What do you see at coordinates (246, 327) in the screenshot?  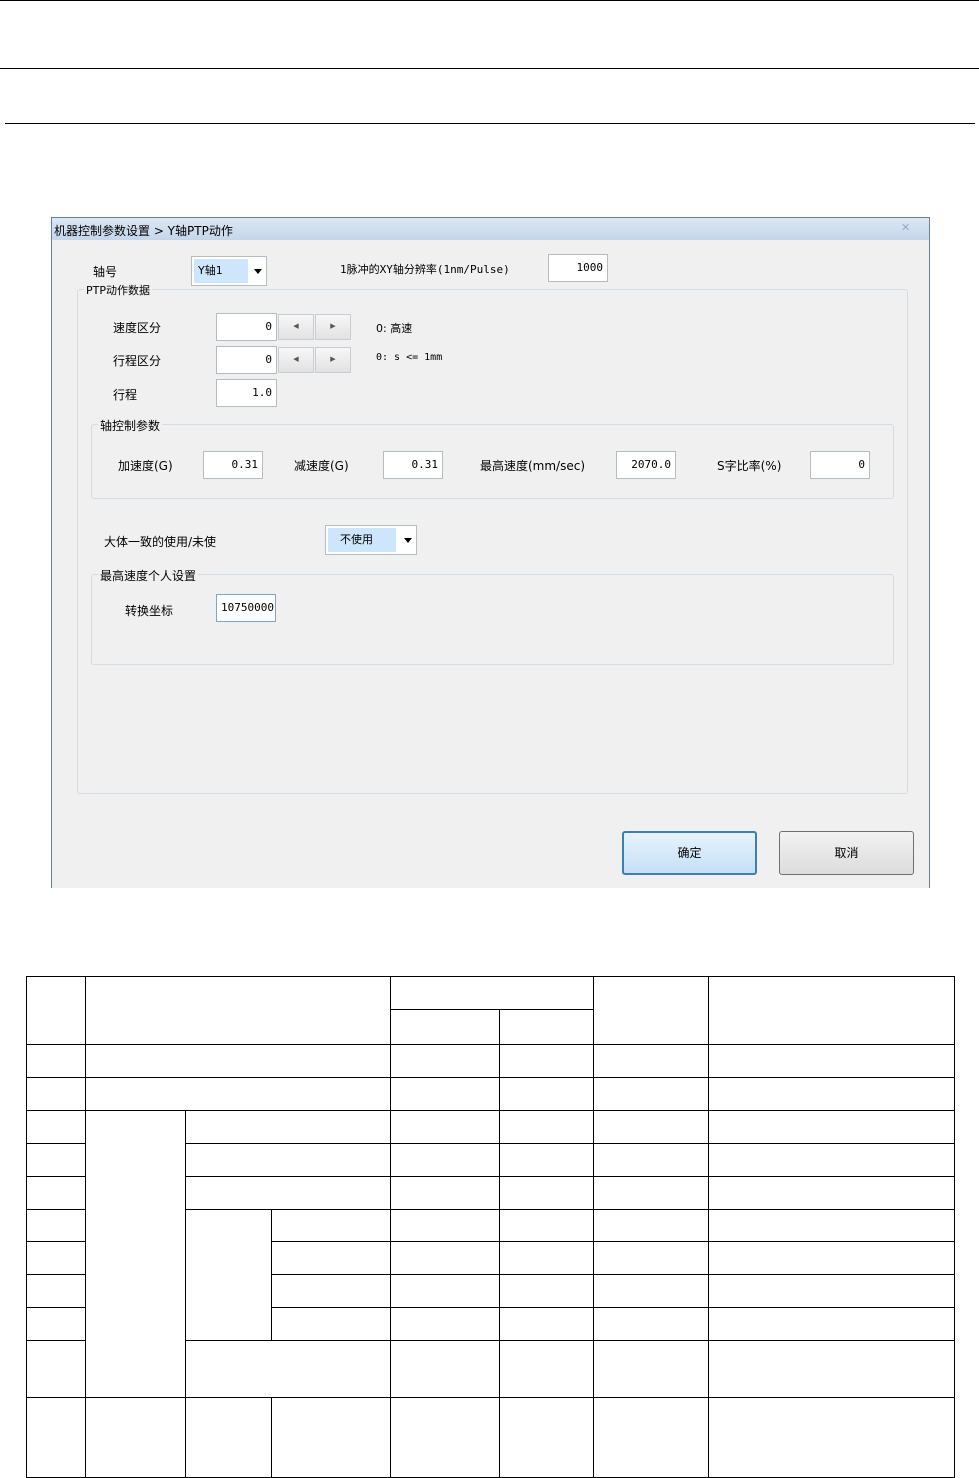 I see `speed-div-input: 0` at bounding box center [246, 327].